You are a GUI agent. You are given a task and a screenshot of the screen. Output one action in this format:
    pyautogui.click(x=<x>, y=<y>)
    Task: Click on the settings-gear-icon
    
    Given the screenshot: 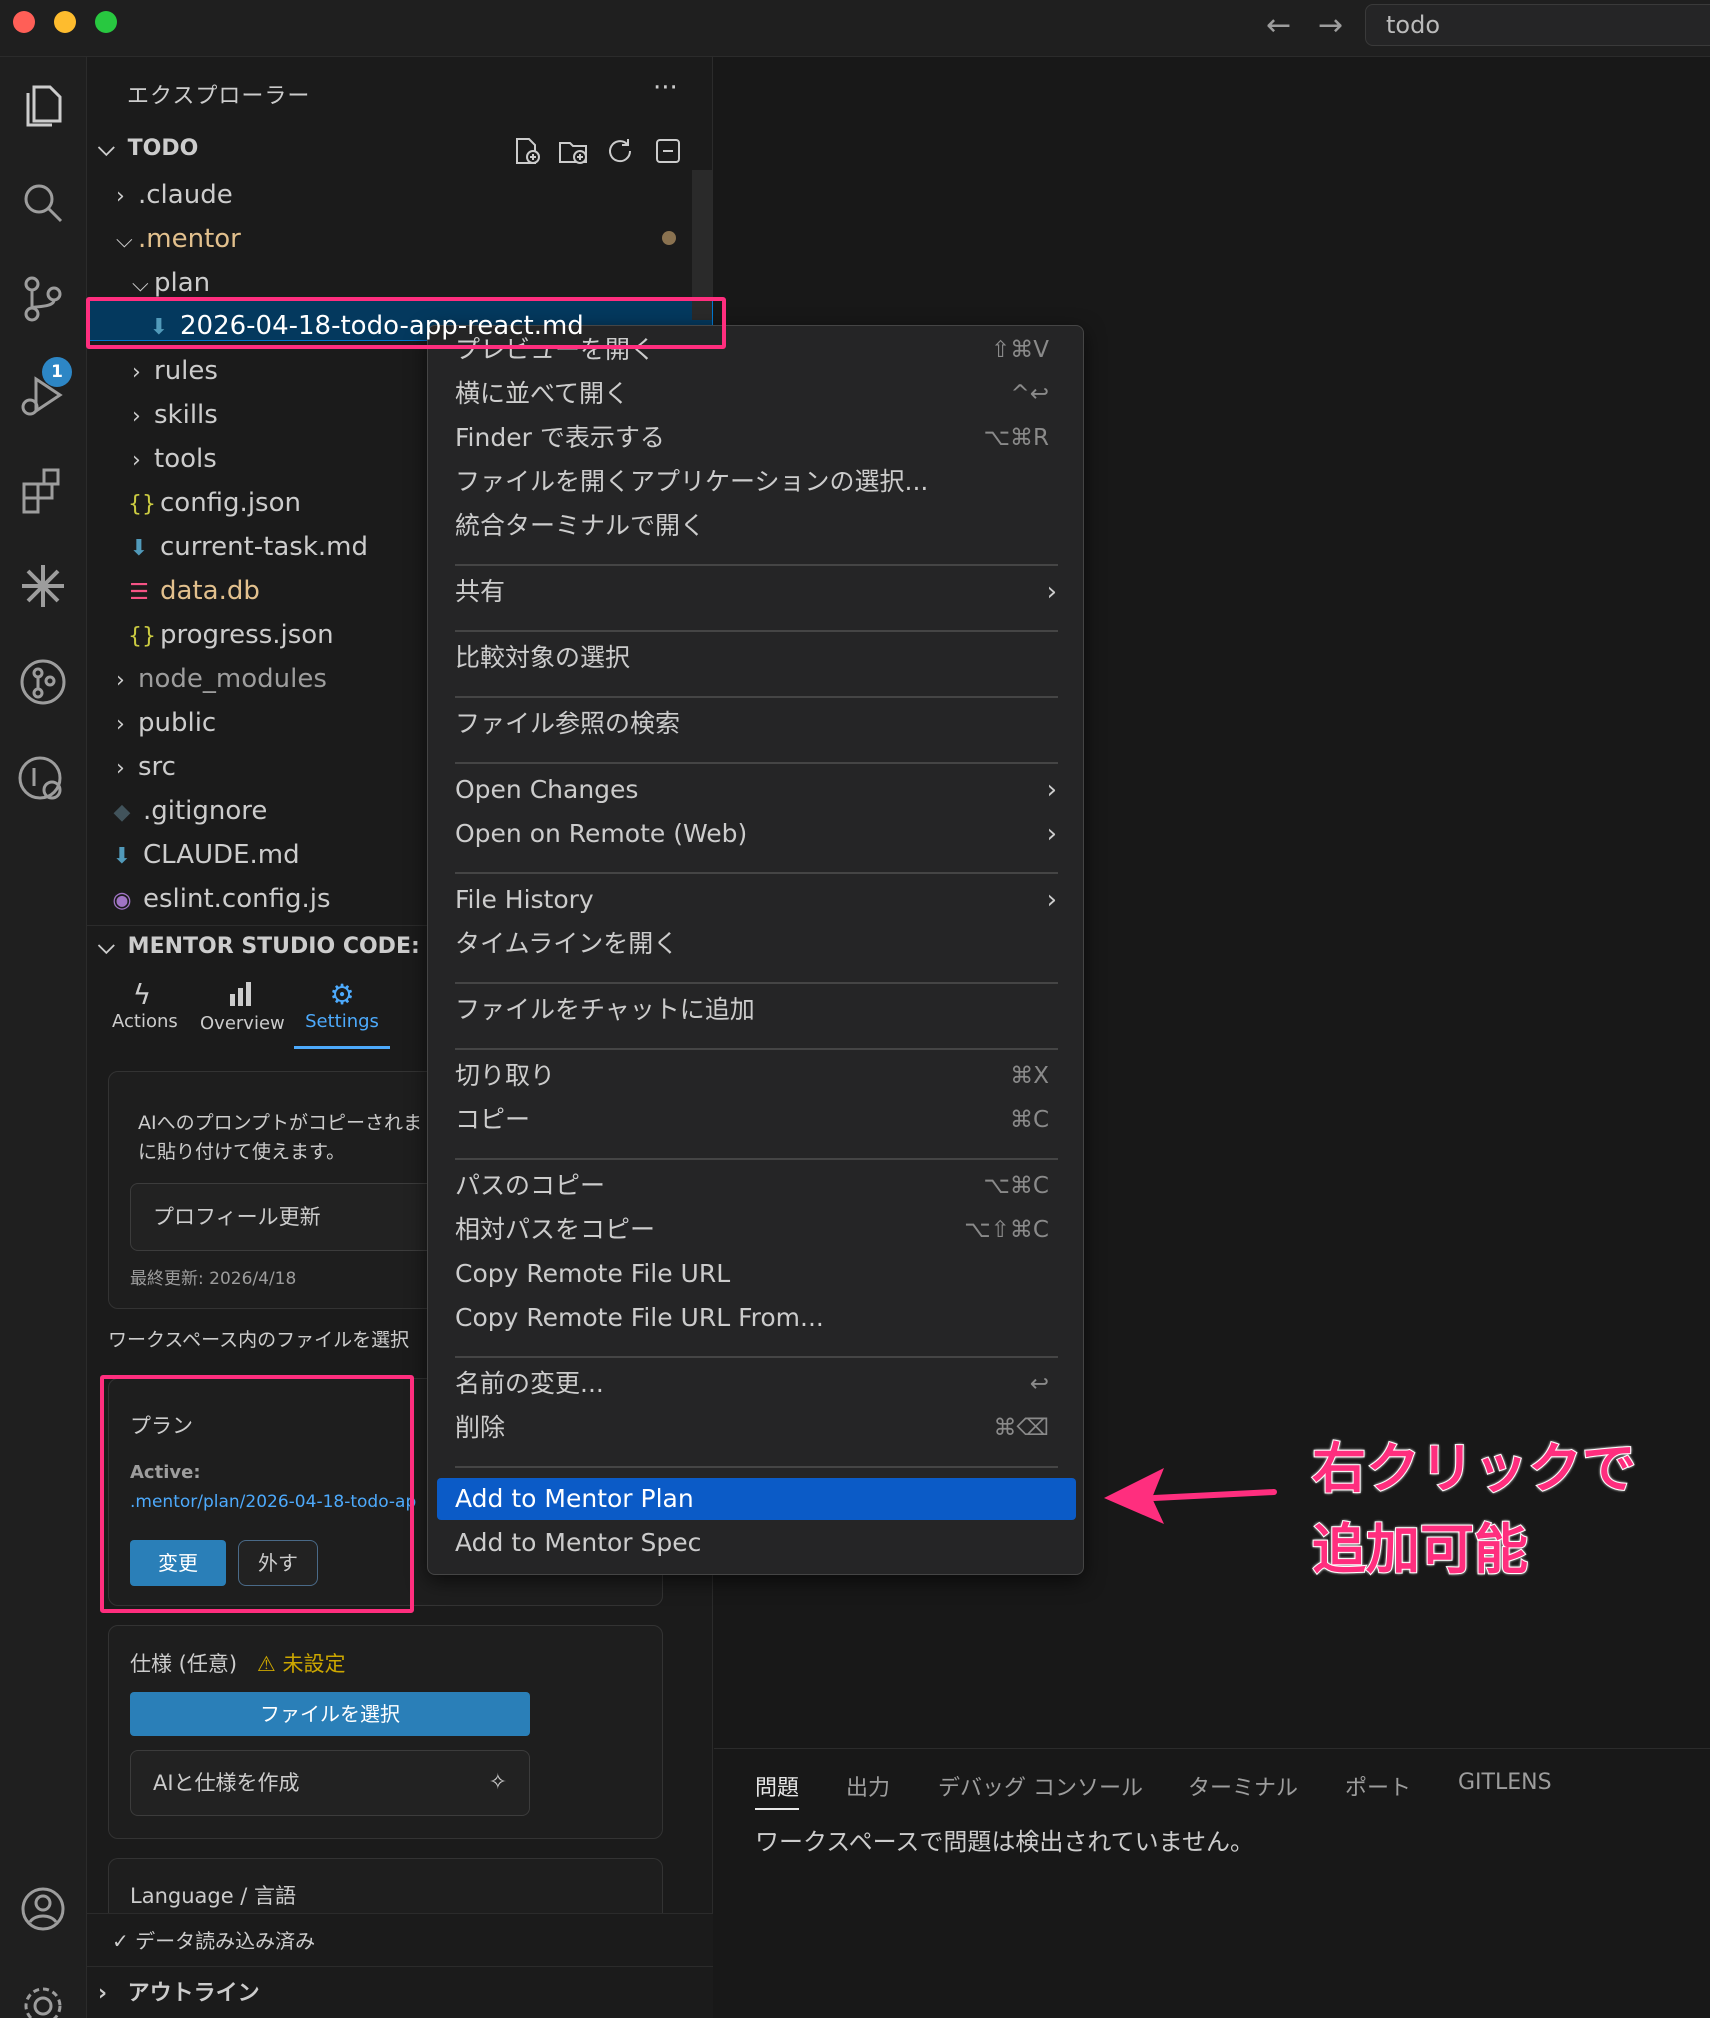 What is the action you would take?
    pyautogui.click(x=43, y=1997)
    